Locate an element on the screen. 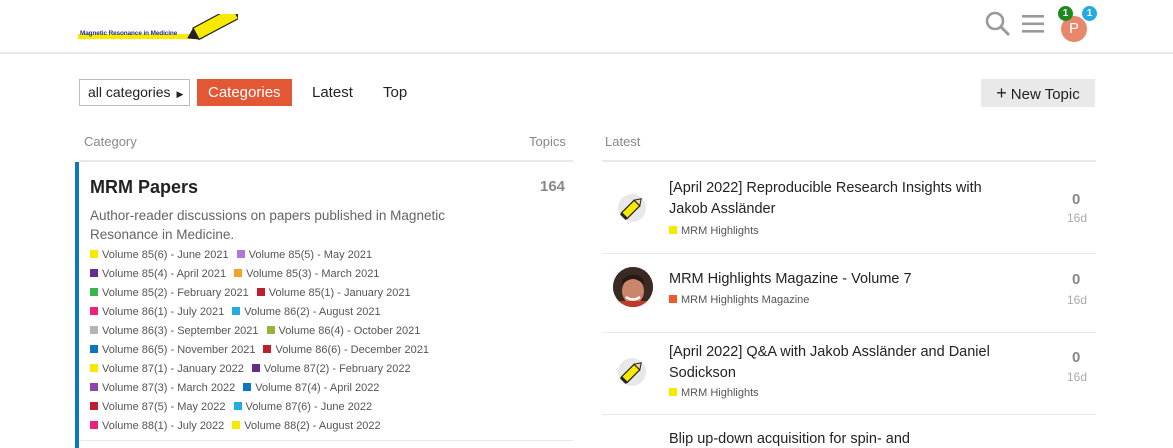 The width and height of the screenshot is (1173, 448). notification-badge-blue: 1 is located at coordinates (1089, 13).